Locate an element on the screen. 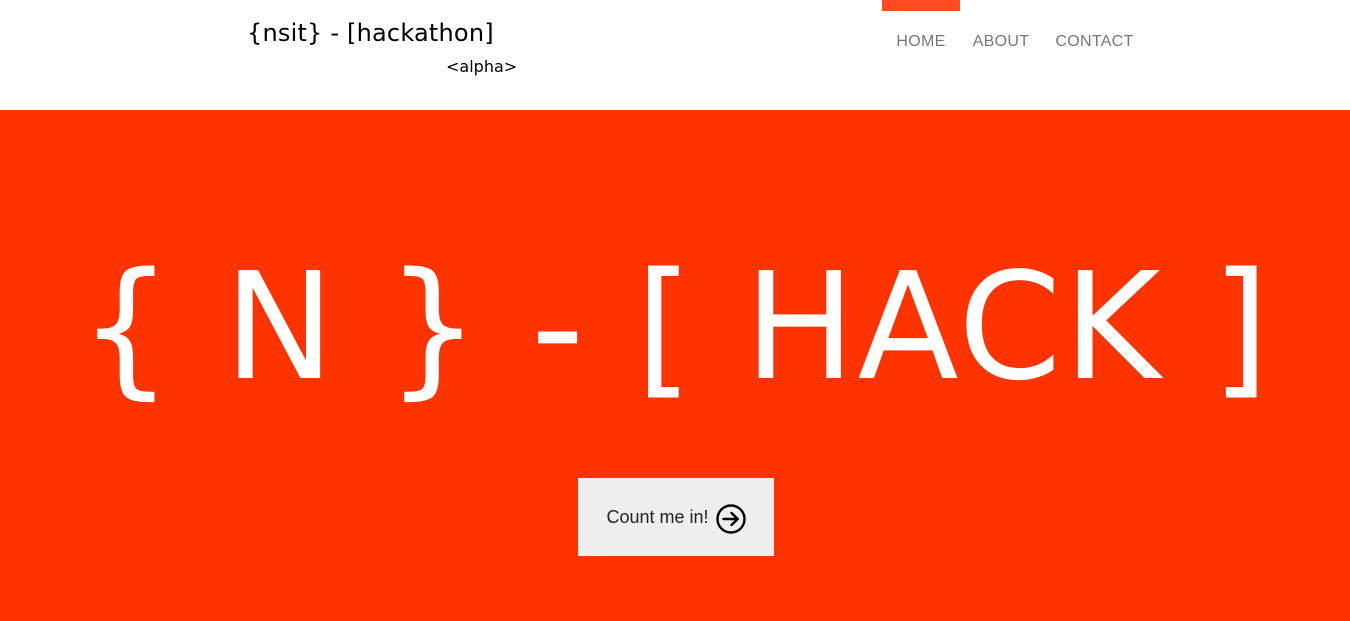 The image size is (1350, 621). nav-item-home: HOME is located at coordinates (921, 40).